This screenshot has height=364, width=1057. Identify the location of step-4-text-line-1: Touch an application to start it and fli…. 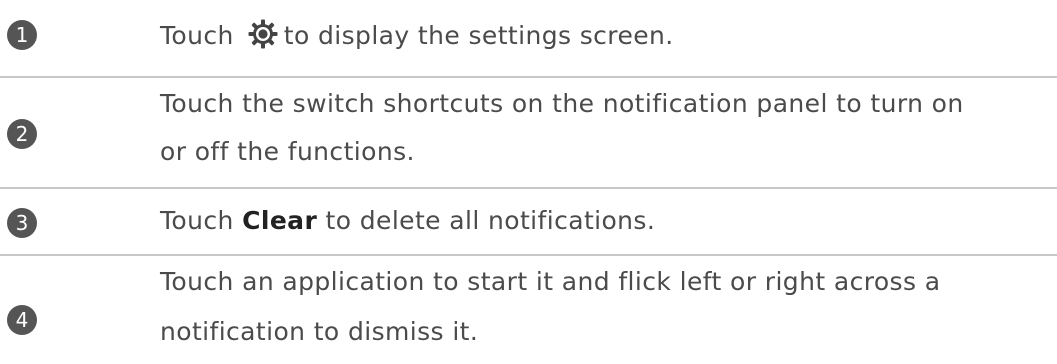
(550, 281).